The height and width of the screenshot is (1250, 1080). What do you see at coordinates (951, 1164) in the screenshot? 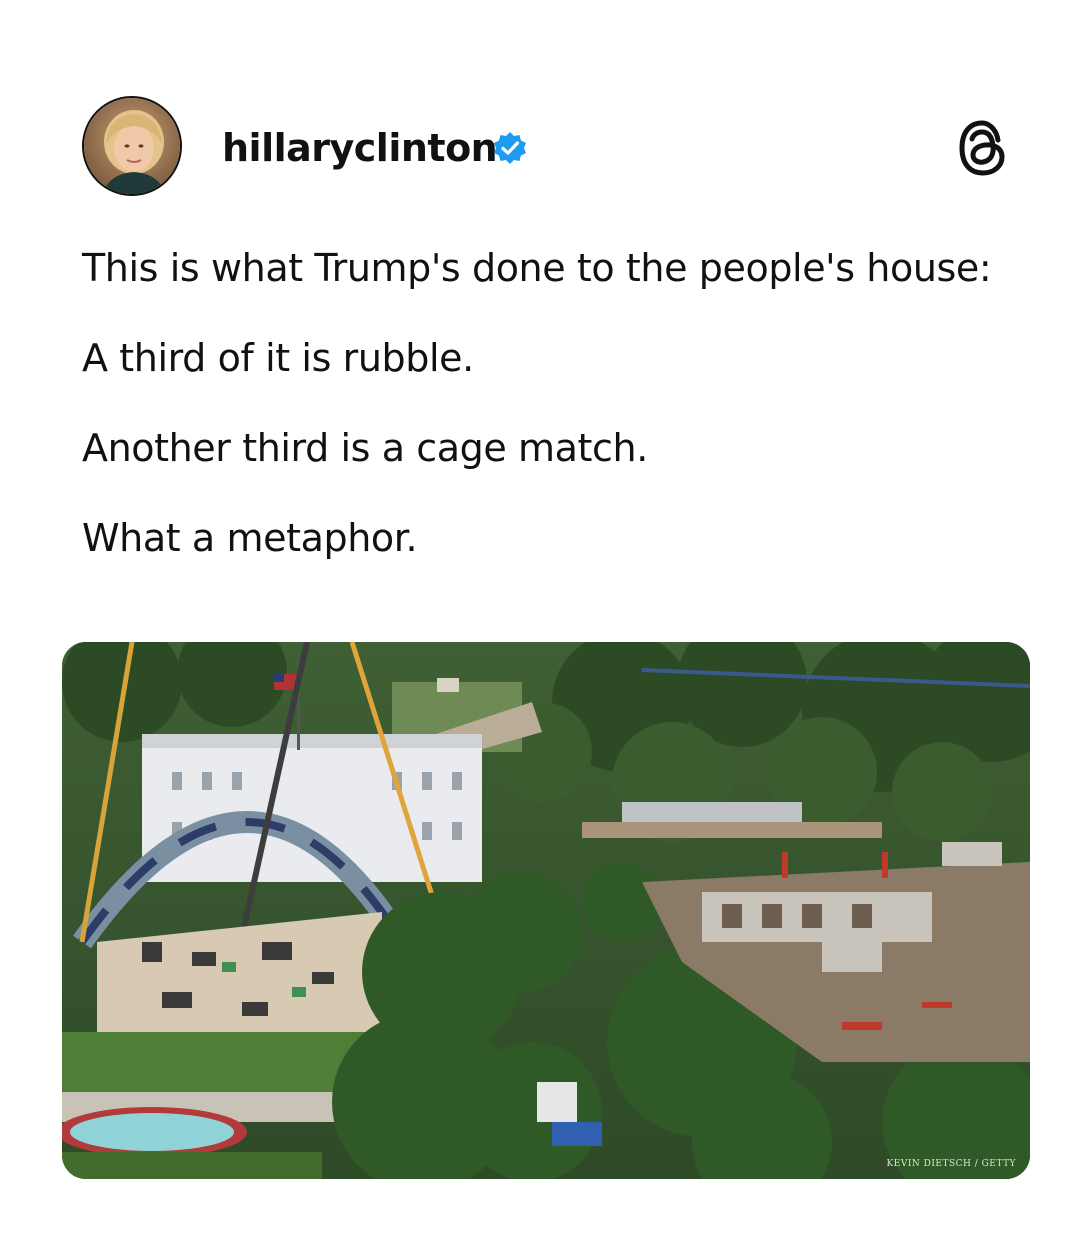
I see `photo-credit: KEVIN DIETSCH / GETTY` at bounding box center [951, 1164].